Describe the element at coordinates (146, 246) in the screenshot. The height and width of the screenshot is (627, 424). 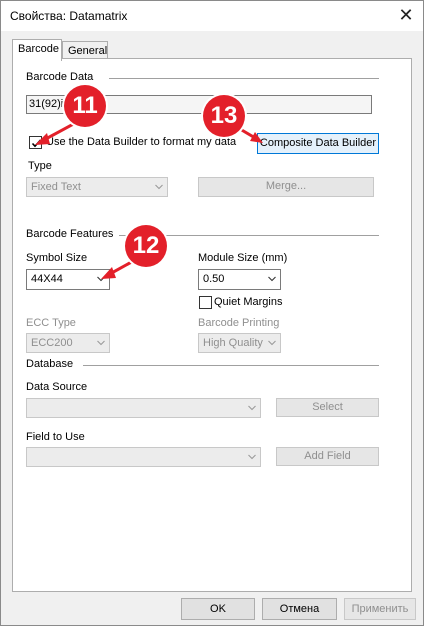
I see `annotation-badge-12: 12` at that location.